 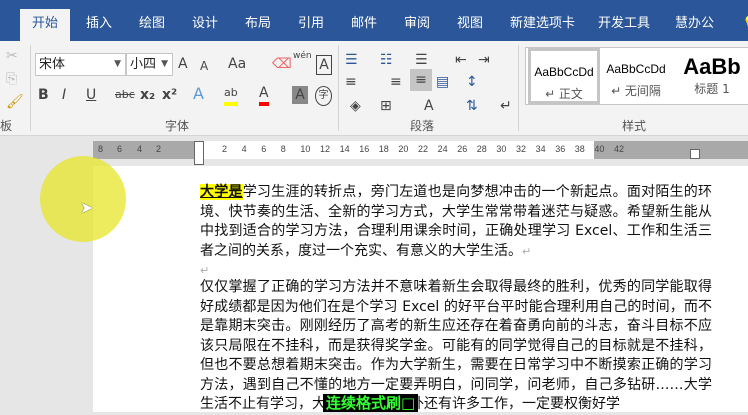 I want to click on font-size-value: 小四, so click(x=143, y=64).